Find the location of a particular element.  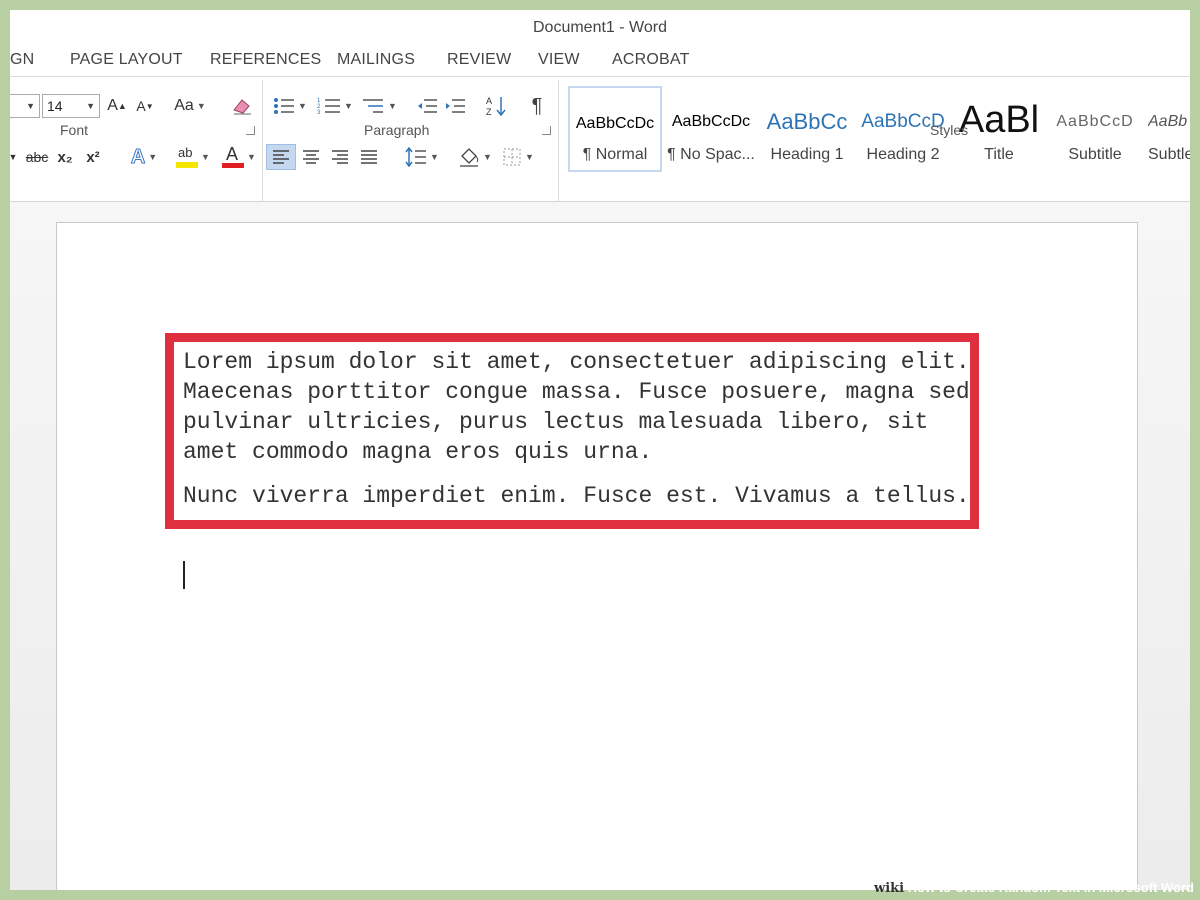

sort-az-icon: AZ is located at coordinates (496, 106).